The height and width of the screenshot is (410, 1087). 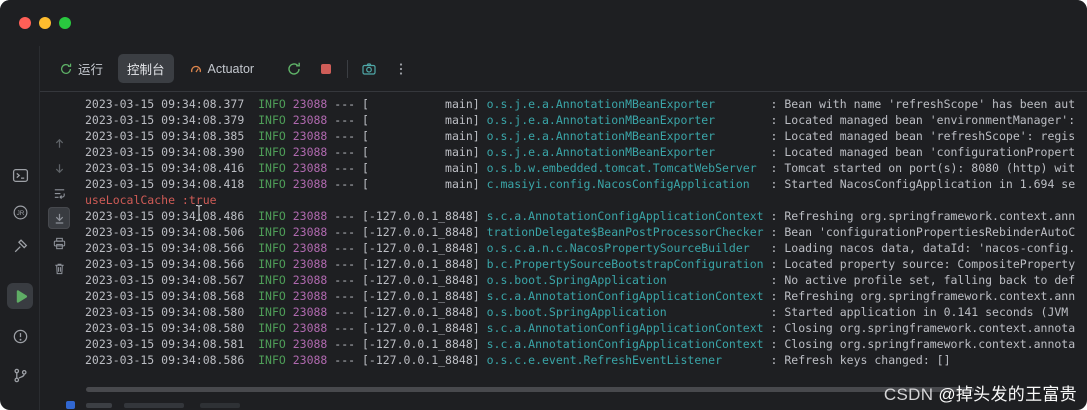 I want to click on log-timestamp: 2023-03-15 09:34:08.385, so click(x=172, y=136).